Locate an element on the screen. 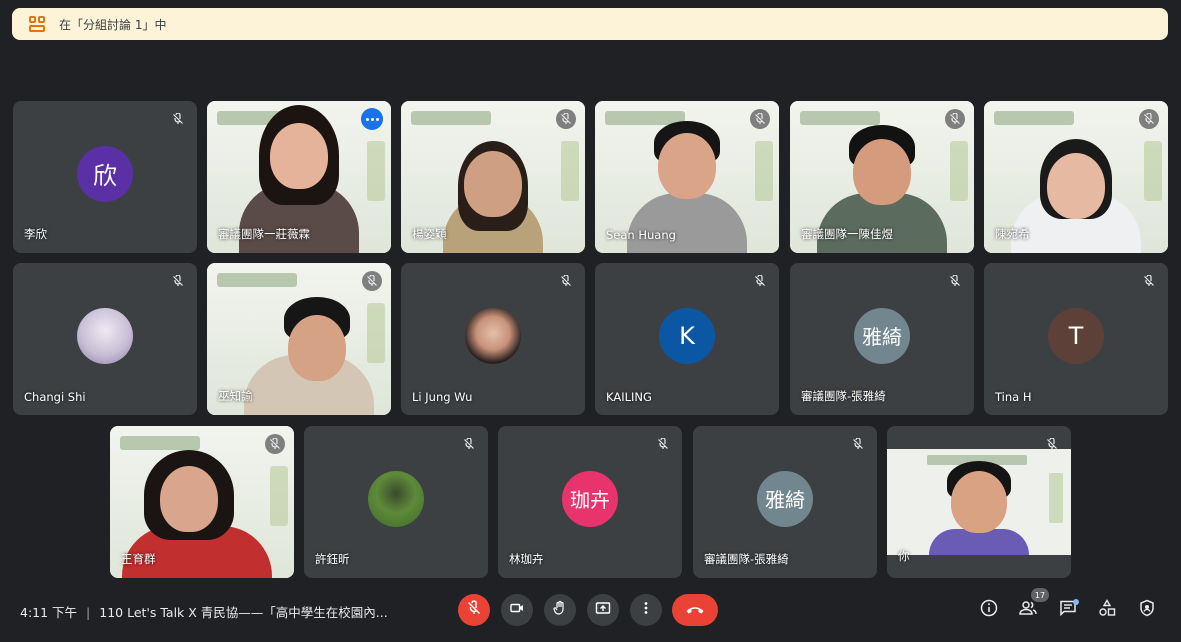  participant-tile: Changi Shi is located at coordinates (105, 339).